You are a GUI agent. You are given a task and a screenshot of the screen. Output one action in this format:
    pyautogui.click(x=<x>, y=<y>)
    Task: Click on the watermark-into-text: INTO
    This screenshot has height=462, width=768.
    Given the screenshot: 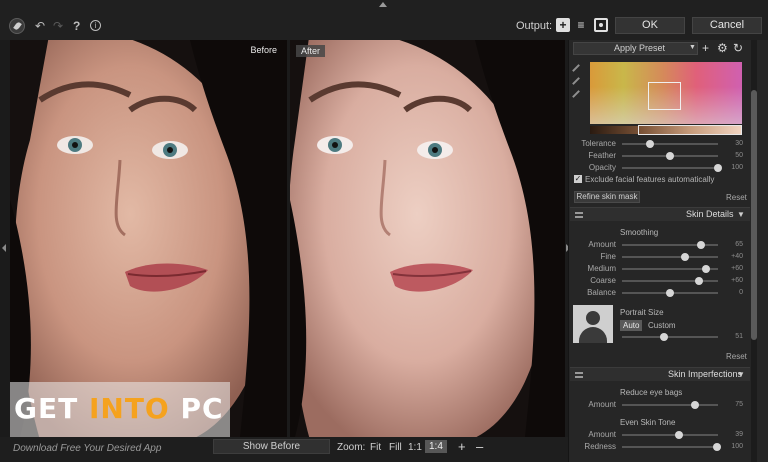 What is the action you would take?
    pyautogui.click(x=129, y=408)
    